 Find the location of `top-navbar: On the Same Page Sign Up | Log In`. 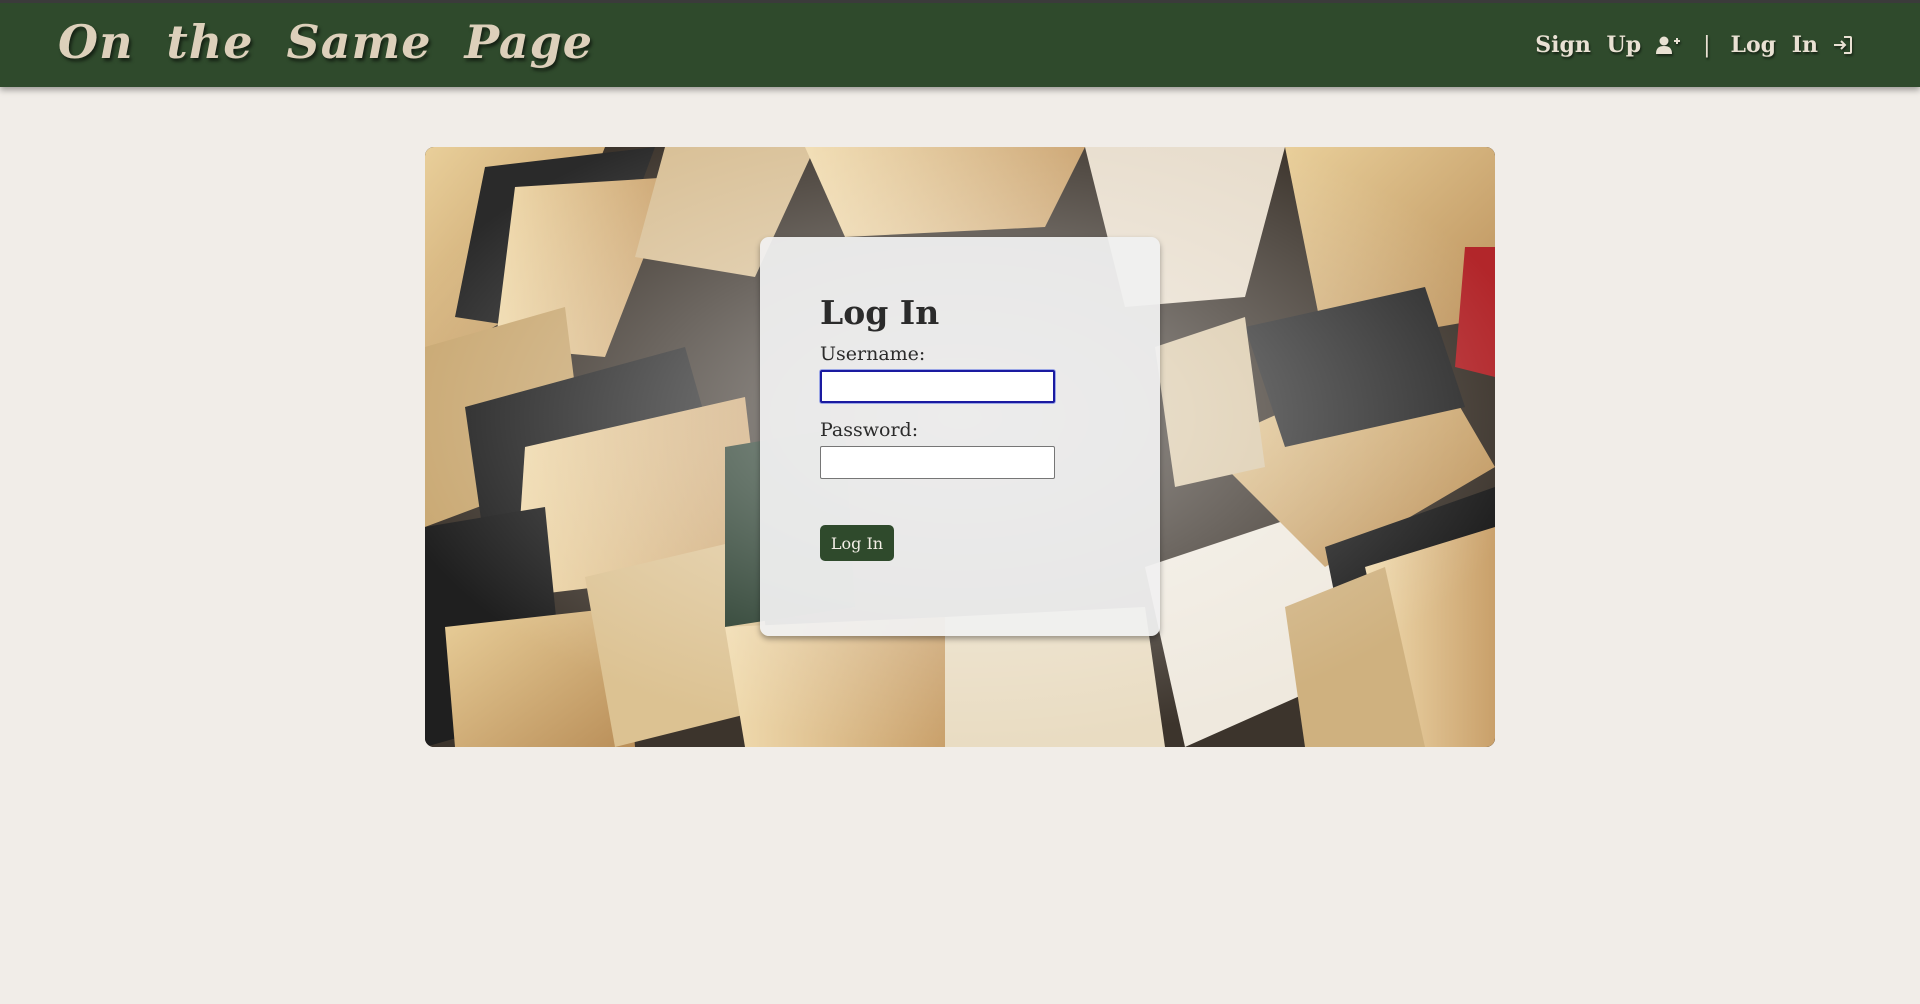

top-navbar: On the Same Page Sign Up | Log In is located at coordinates (960, 43).